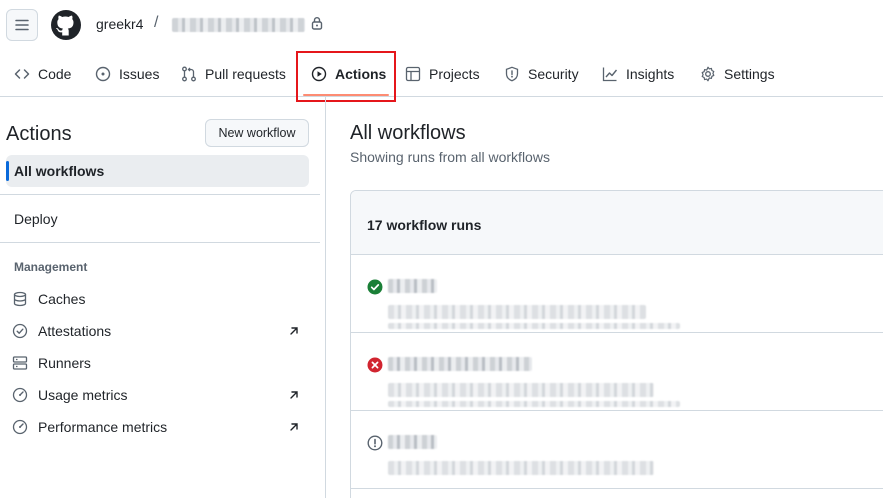  What do you see at coordinates (20, 363) in the screenshot?
I see `server-icon` at bounding box center [20, 363].